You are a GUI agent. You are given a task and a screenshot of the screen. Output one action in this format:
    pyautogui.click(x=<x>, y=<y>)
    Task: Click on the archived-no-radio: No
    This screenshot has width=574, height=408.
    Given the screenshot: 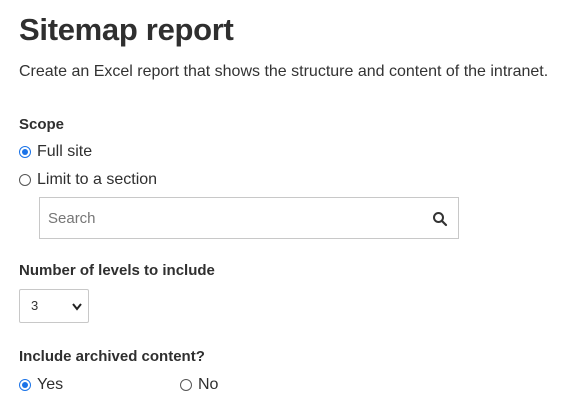 What is the action you would take?
    pyautogui.click(x=199, y=385)
    